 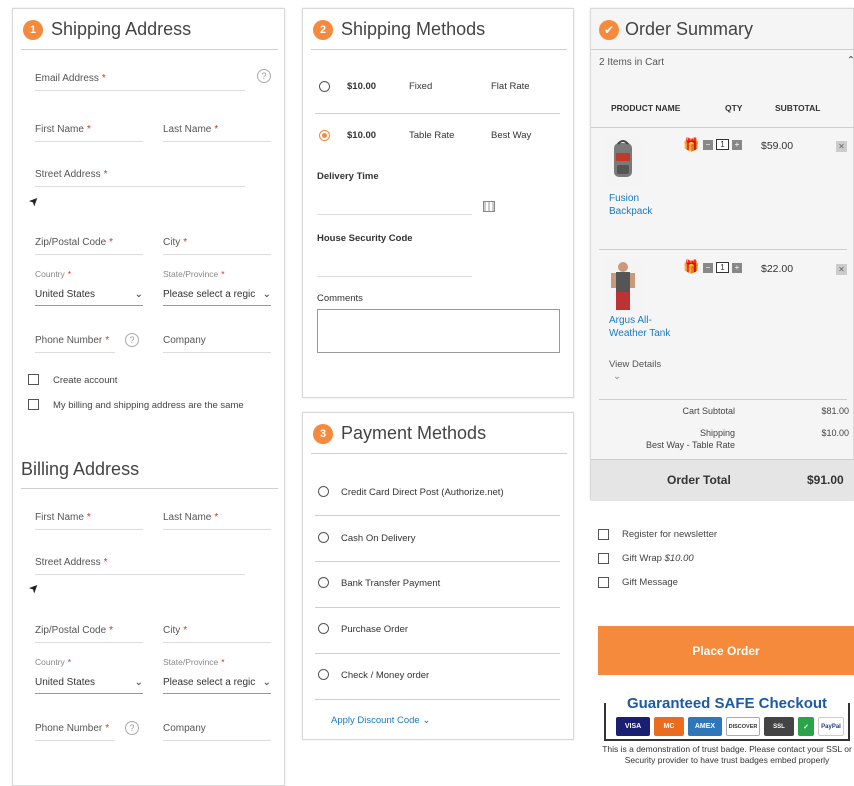 What do you see at coordinates (798, 108) in the screenshot?
I see `col-subtotal-header: SUBTOTAL` at bounding box center [798, 108].